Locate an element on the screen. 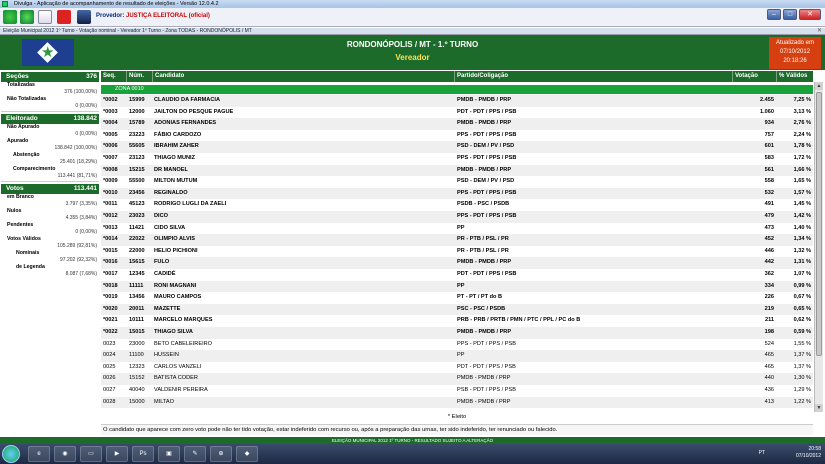  nao-apurado-value: 0 (0,00%) is located at coordinates (86, 134).